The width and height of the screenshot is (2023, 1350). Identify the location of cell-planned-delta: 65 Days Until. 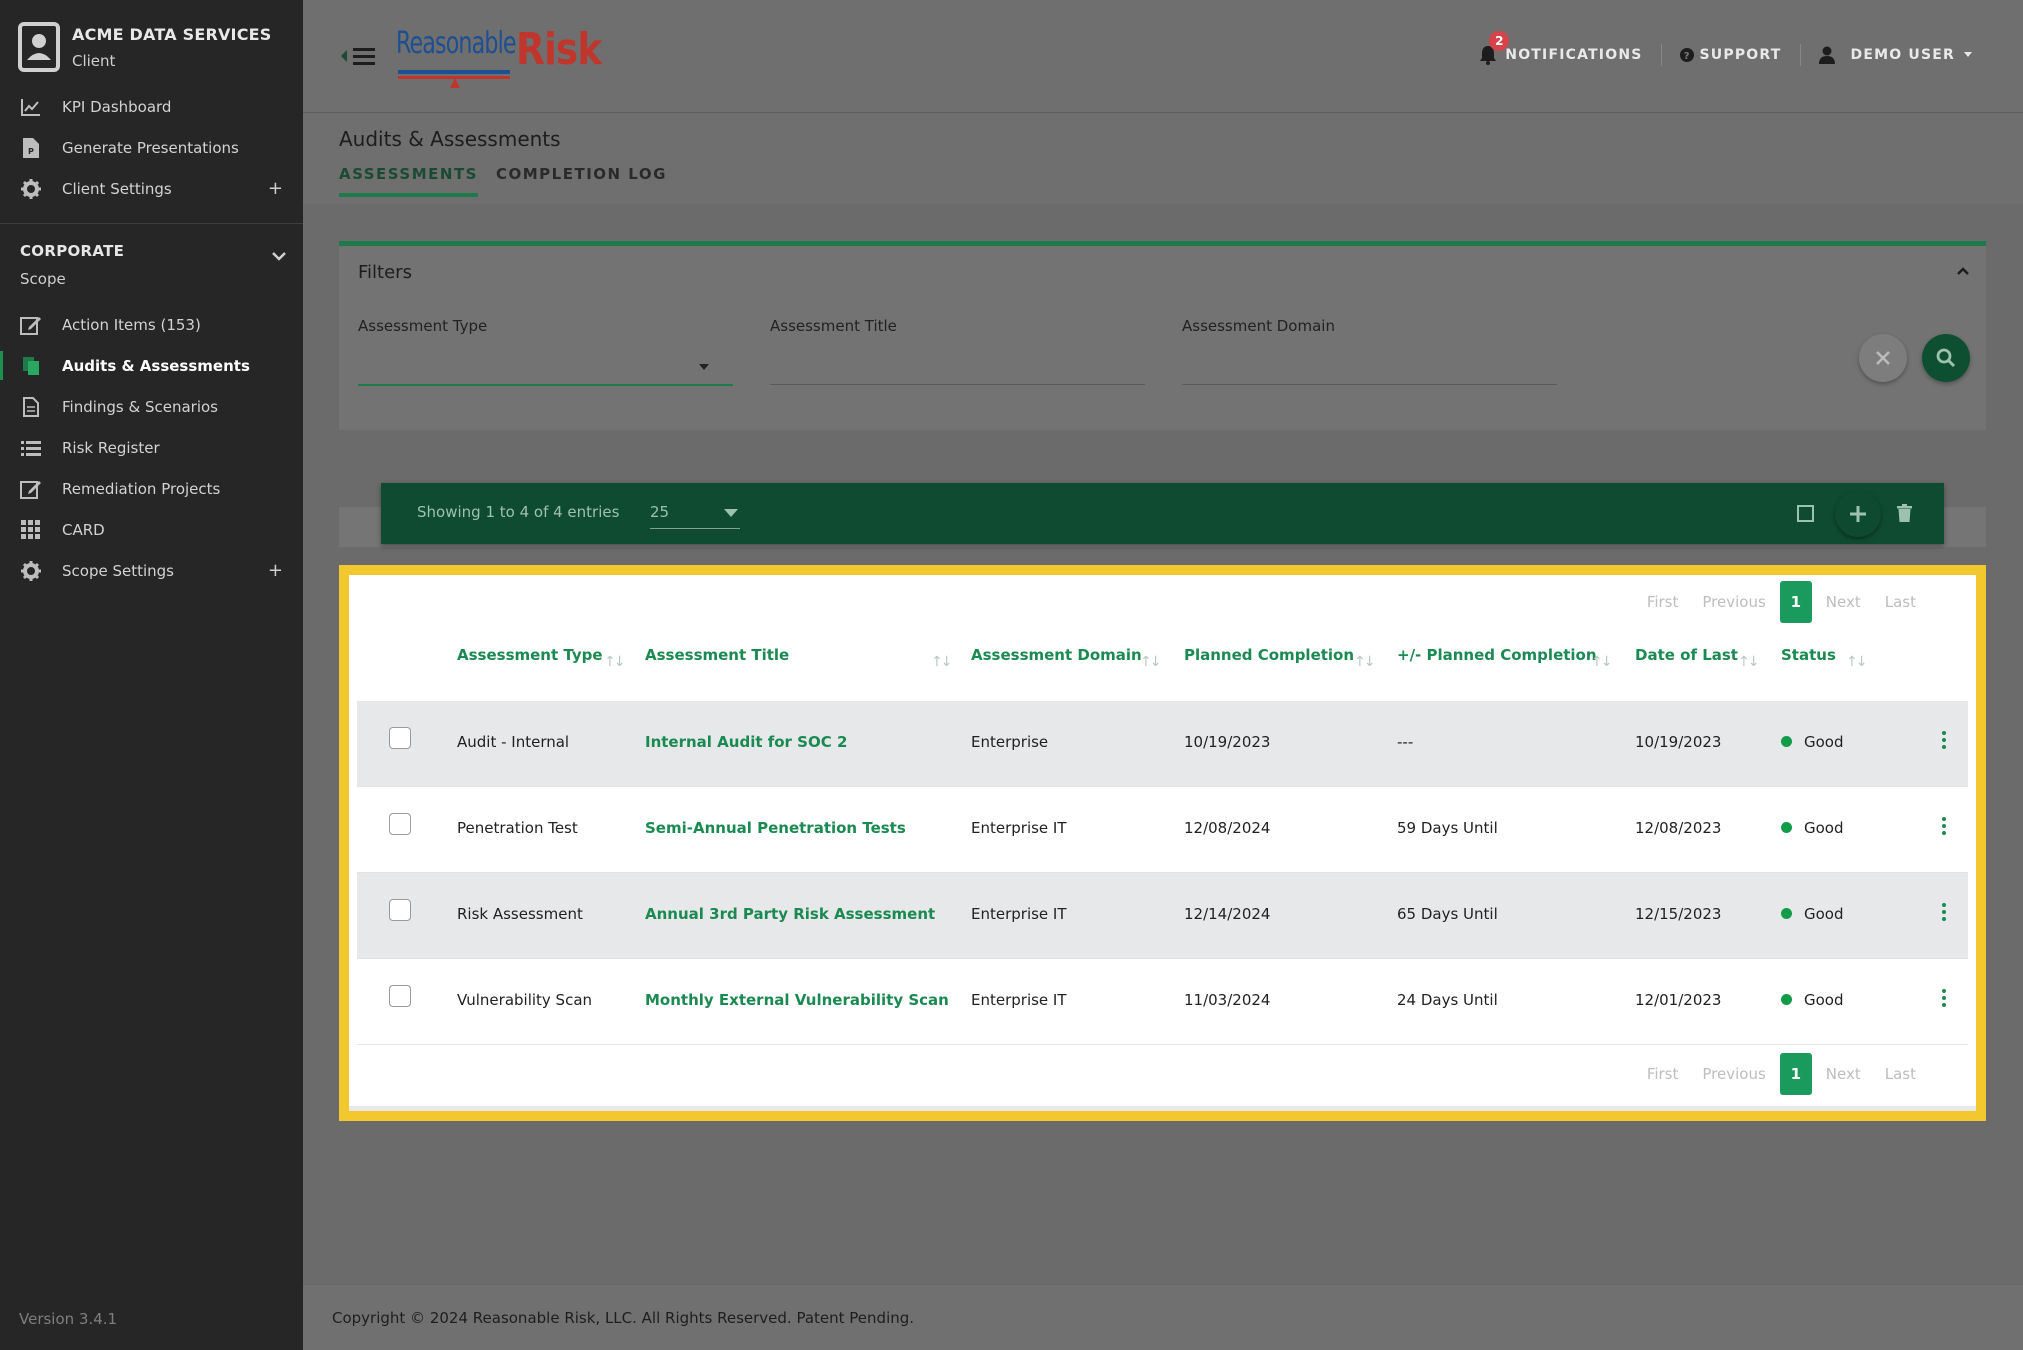
(1447, 914).